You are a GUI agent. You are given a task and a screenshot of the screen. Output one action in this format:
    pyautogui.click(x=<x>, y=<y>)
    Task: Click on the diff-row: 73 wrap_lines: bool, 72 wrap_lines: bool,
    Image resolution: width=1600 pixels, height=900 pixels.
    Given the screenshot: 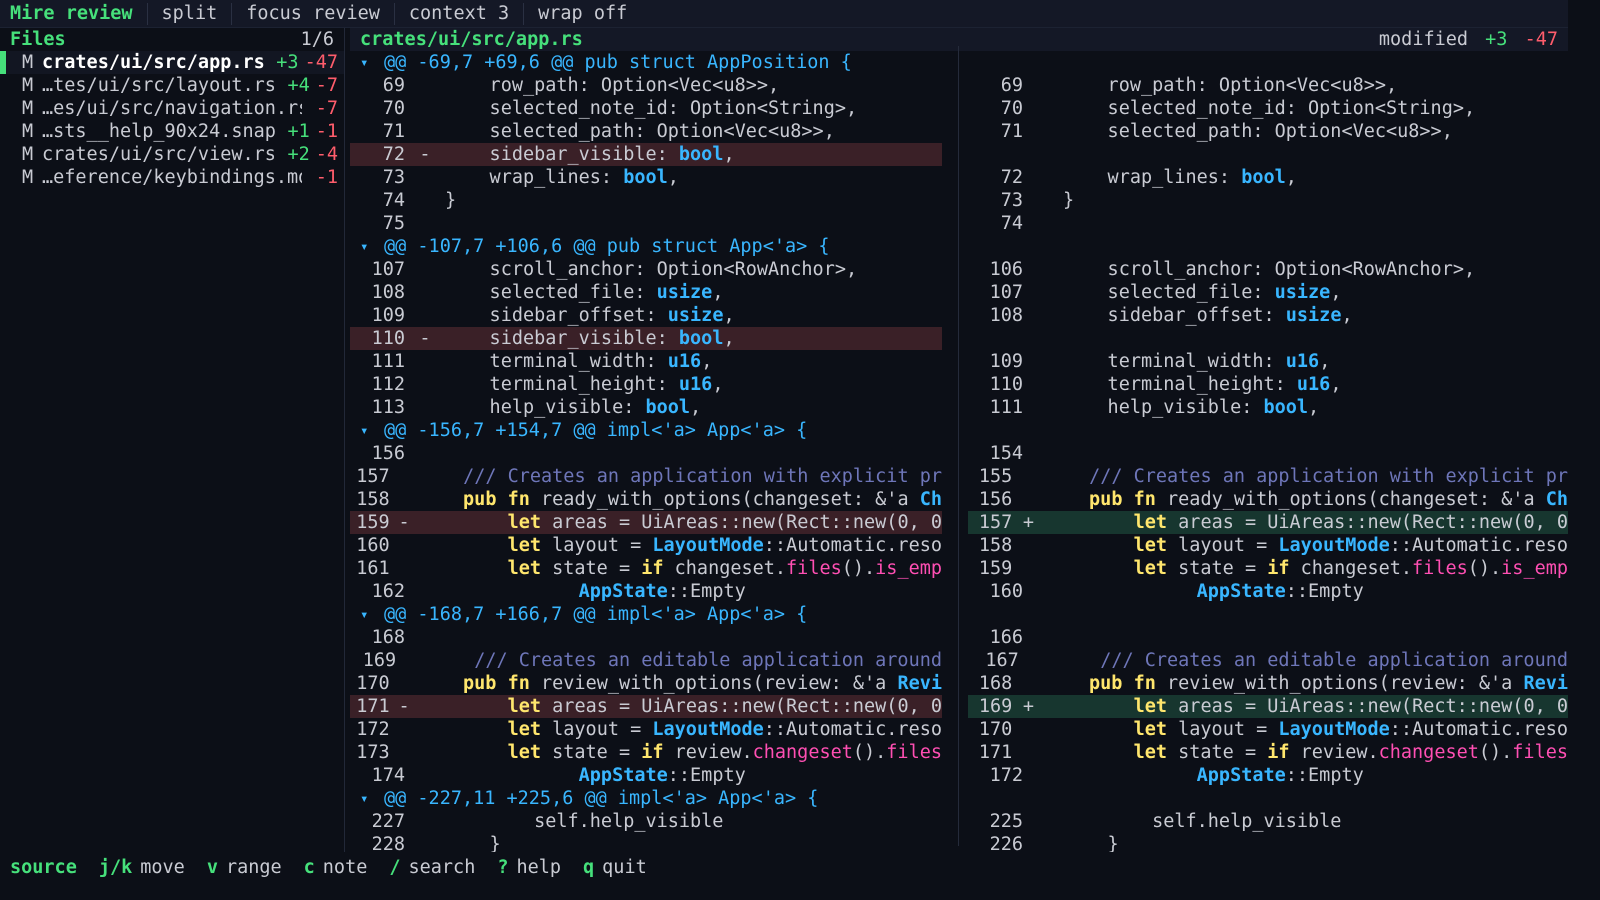 What is the action you would take?
    pyautogui.click(x=959, y=177)
    